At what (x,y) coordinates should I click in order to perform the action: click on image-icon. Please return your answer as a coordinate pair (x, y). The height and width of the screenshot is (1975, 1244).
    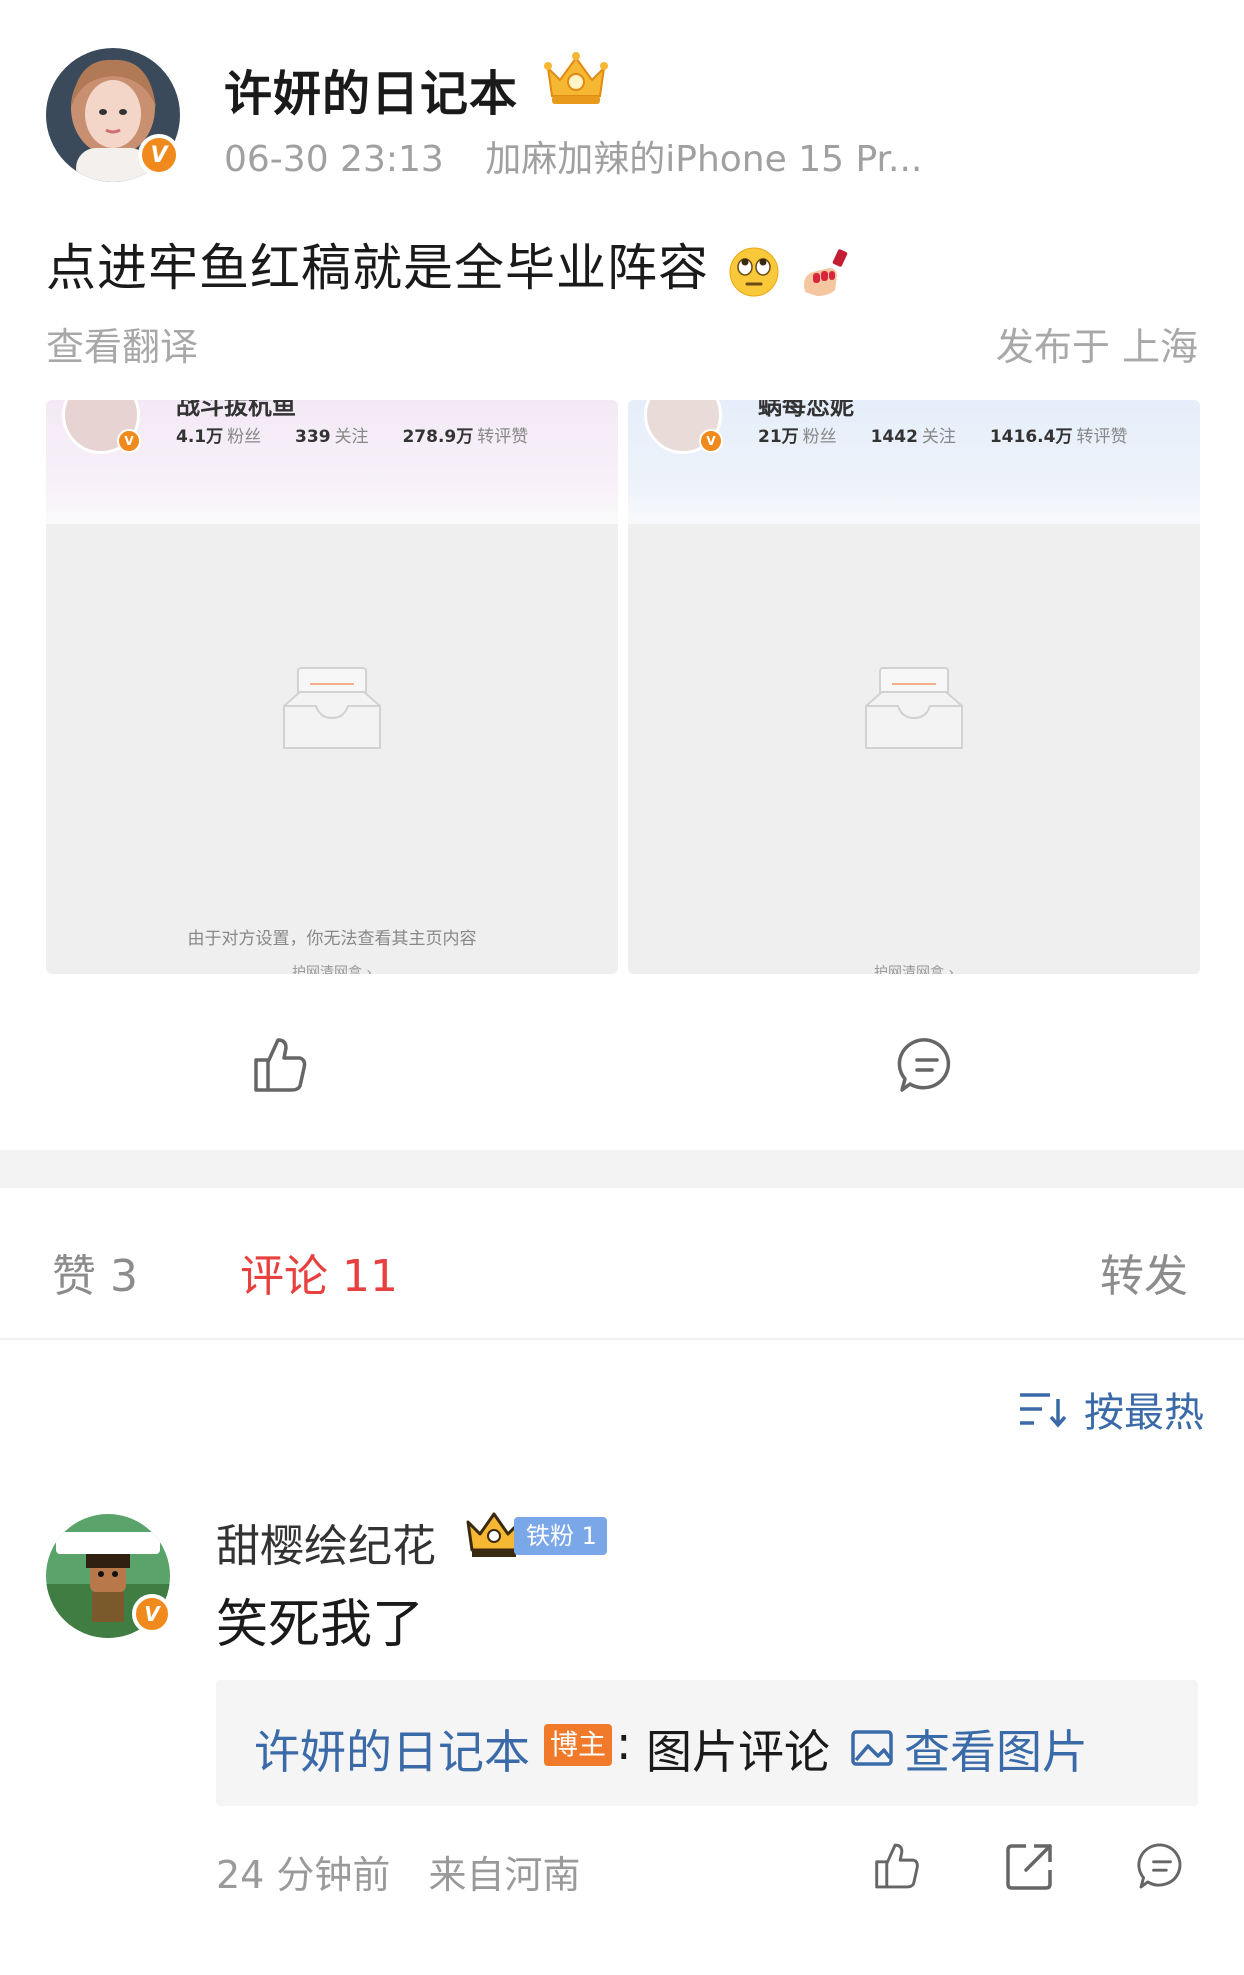
    Looking at the image, I should click on (872, 1748).